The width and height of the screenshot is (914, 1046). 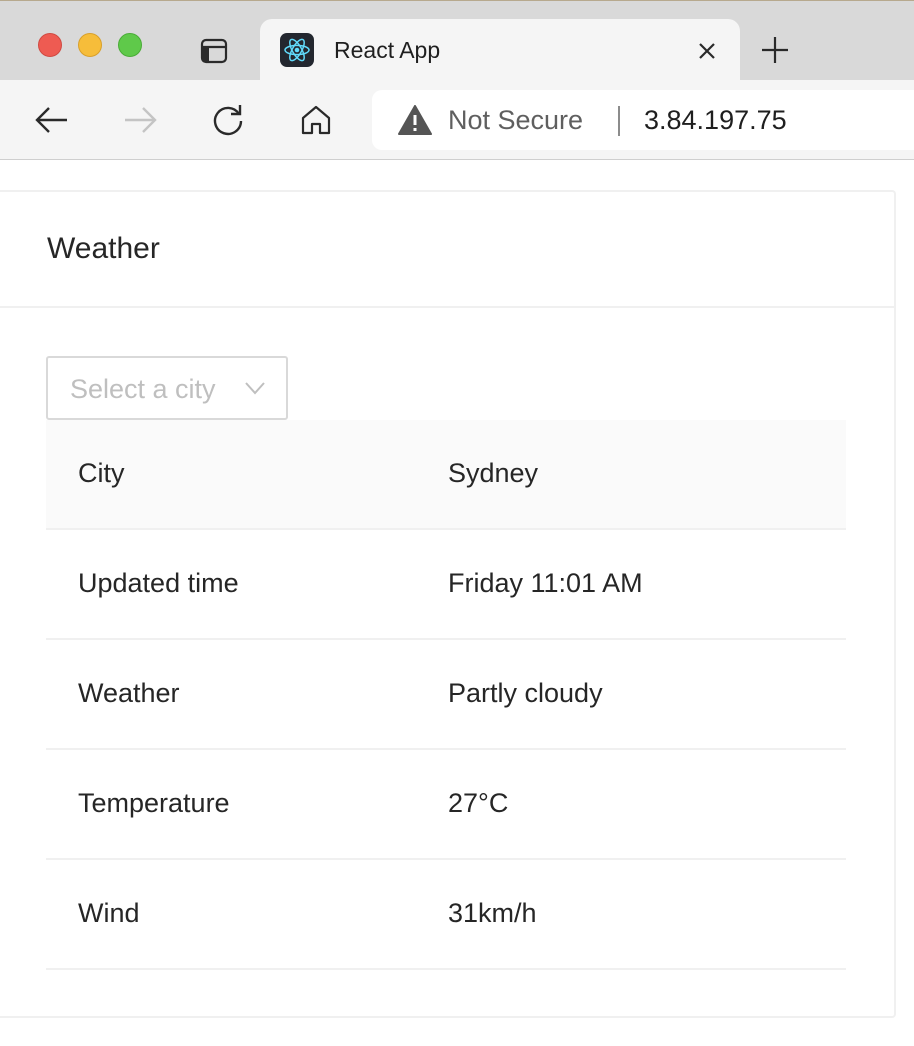 What do you see at coordinates (446, 805) in the screenshot?
I see `table-row: Temperature 27°C` at bounding box center [446, 805].